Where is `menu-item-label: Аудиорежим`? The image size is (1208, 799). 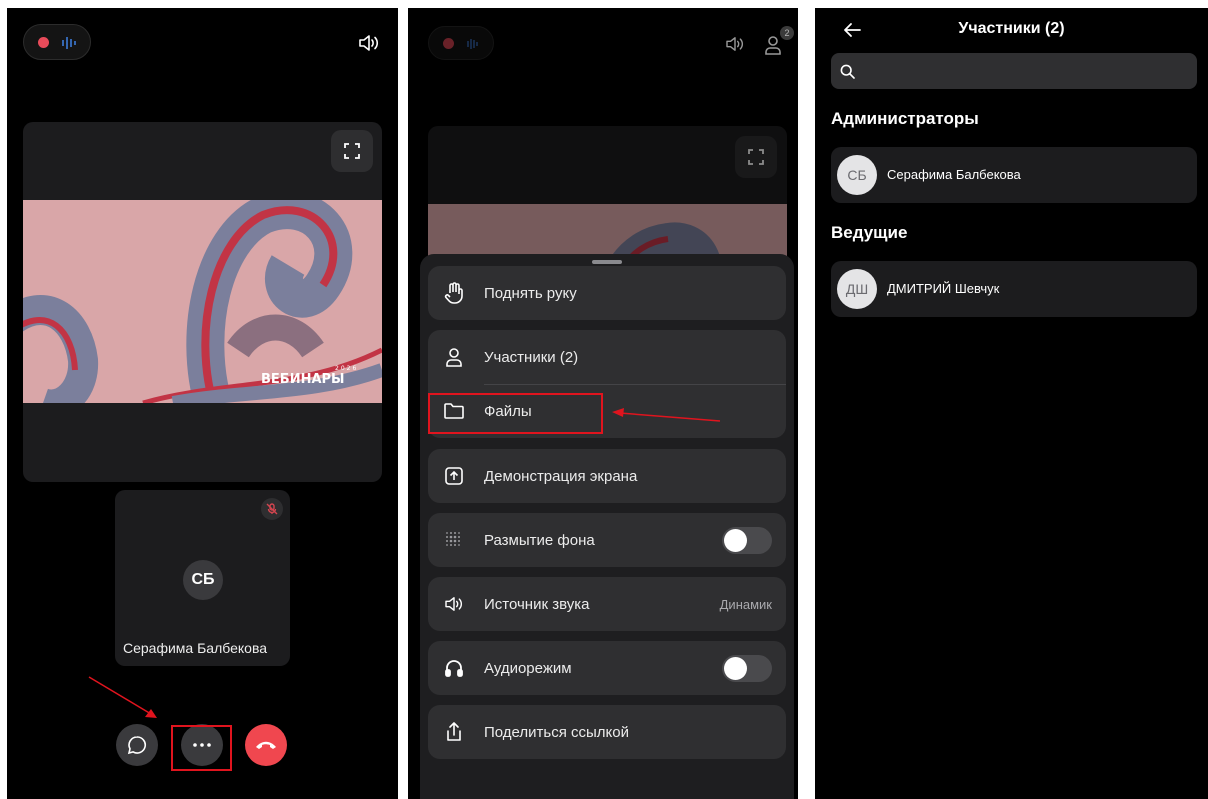 menu-item-label: Аудиорежим is located at coordinates (528, 668).